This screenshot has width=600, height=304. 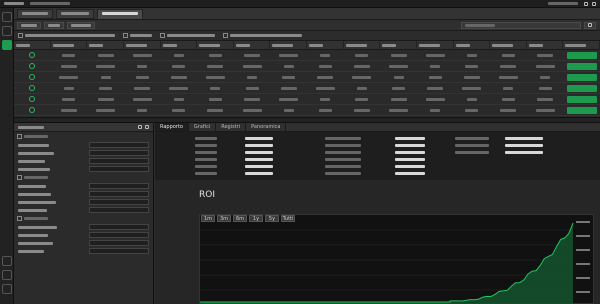 I want to click on person-icon, so click(x=7, y=275).